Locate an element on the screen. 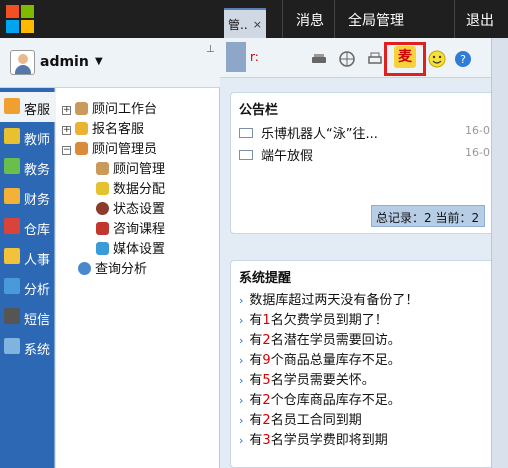 The image size is (508, 468). tab-active: 管.. × is located at coordinates (245, 23).